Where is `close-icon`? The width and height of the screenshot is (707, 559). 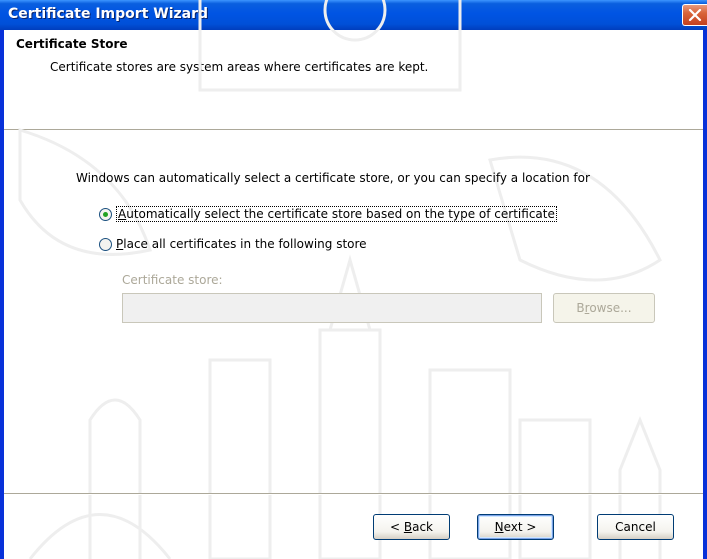
close-icon is located at coordinates (695, 15).